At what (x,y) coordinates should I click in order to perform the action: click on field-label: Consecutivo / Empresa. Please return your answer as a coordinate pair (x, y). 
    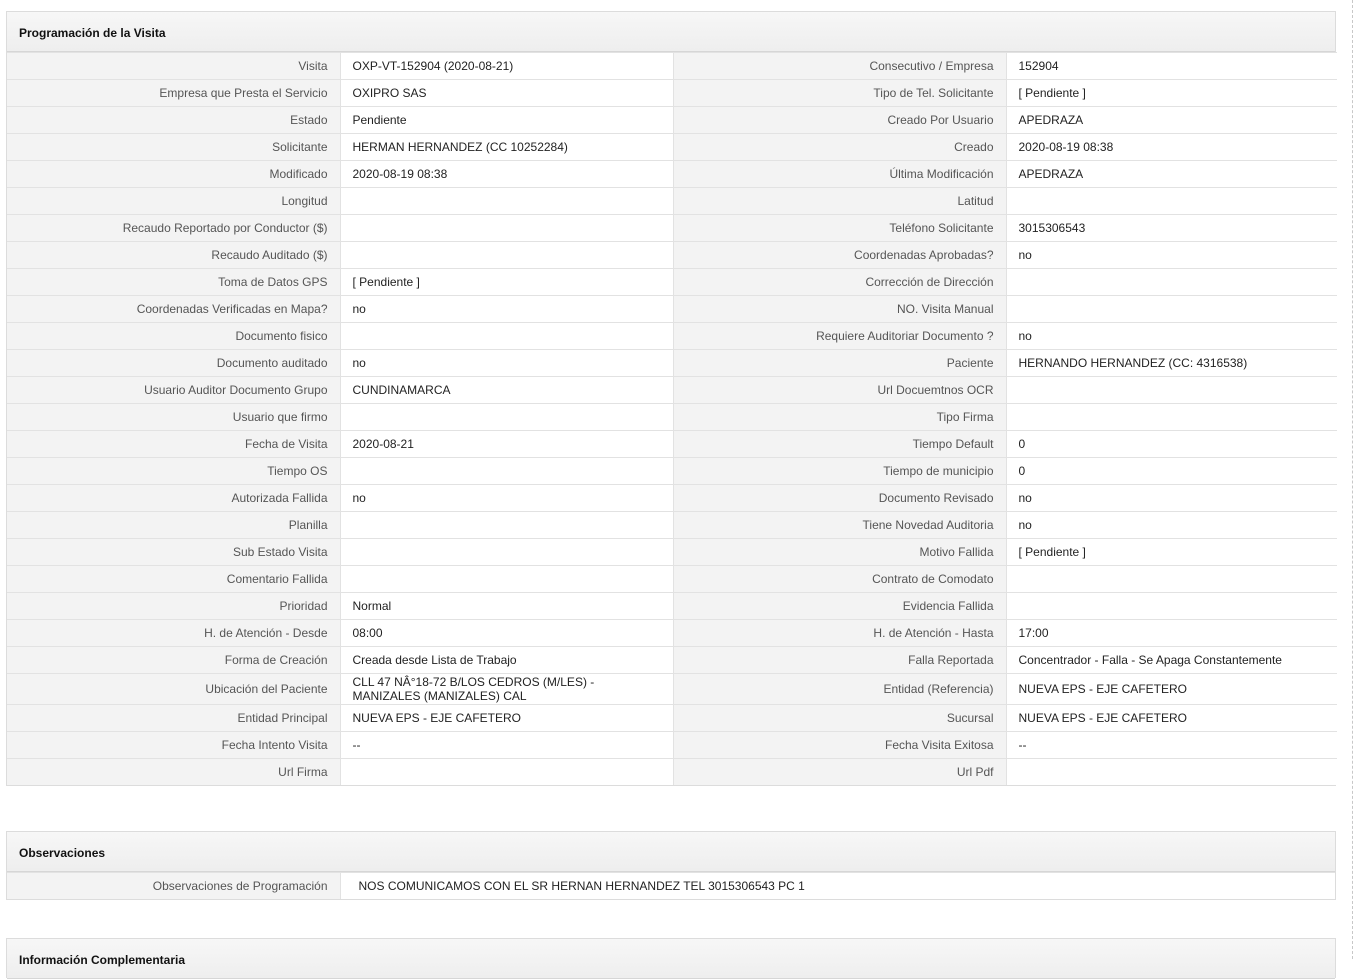
    Looking at the image, I should click on (839, 66).